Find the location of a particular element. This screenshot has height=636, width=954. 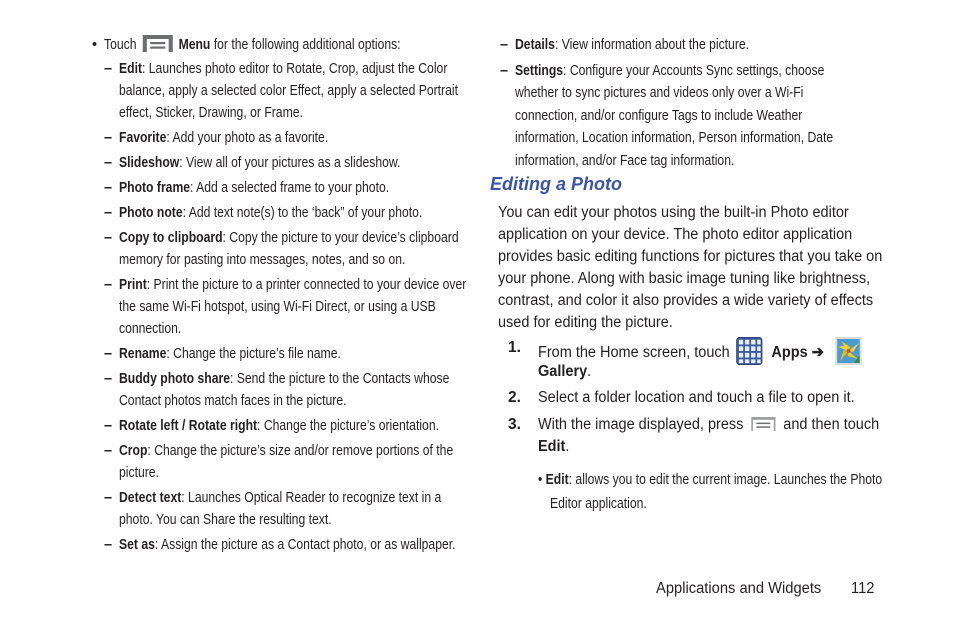

menu-label: Menu is located at coordinates (194, 45).